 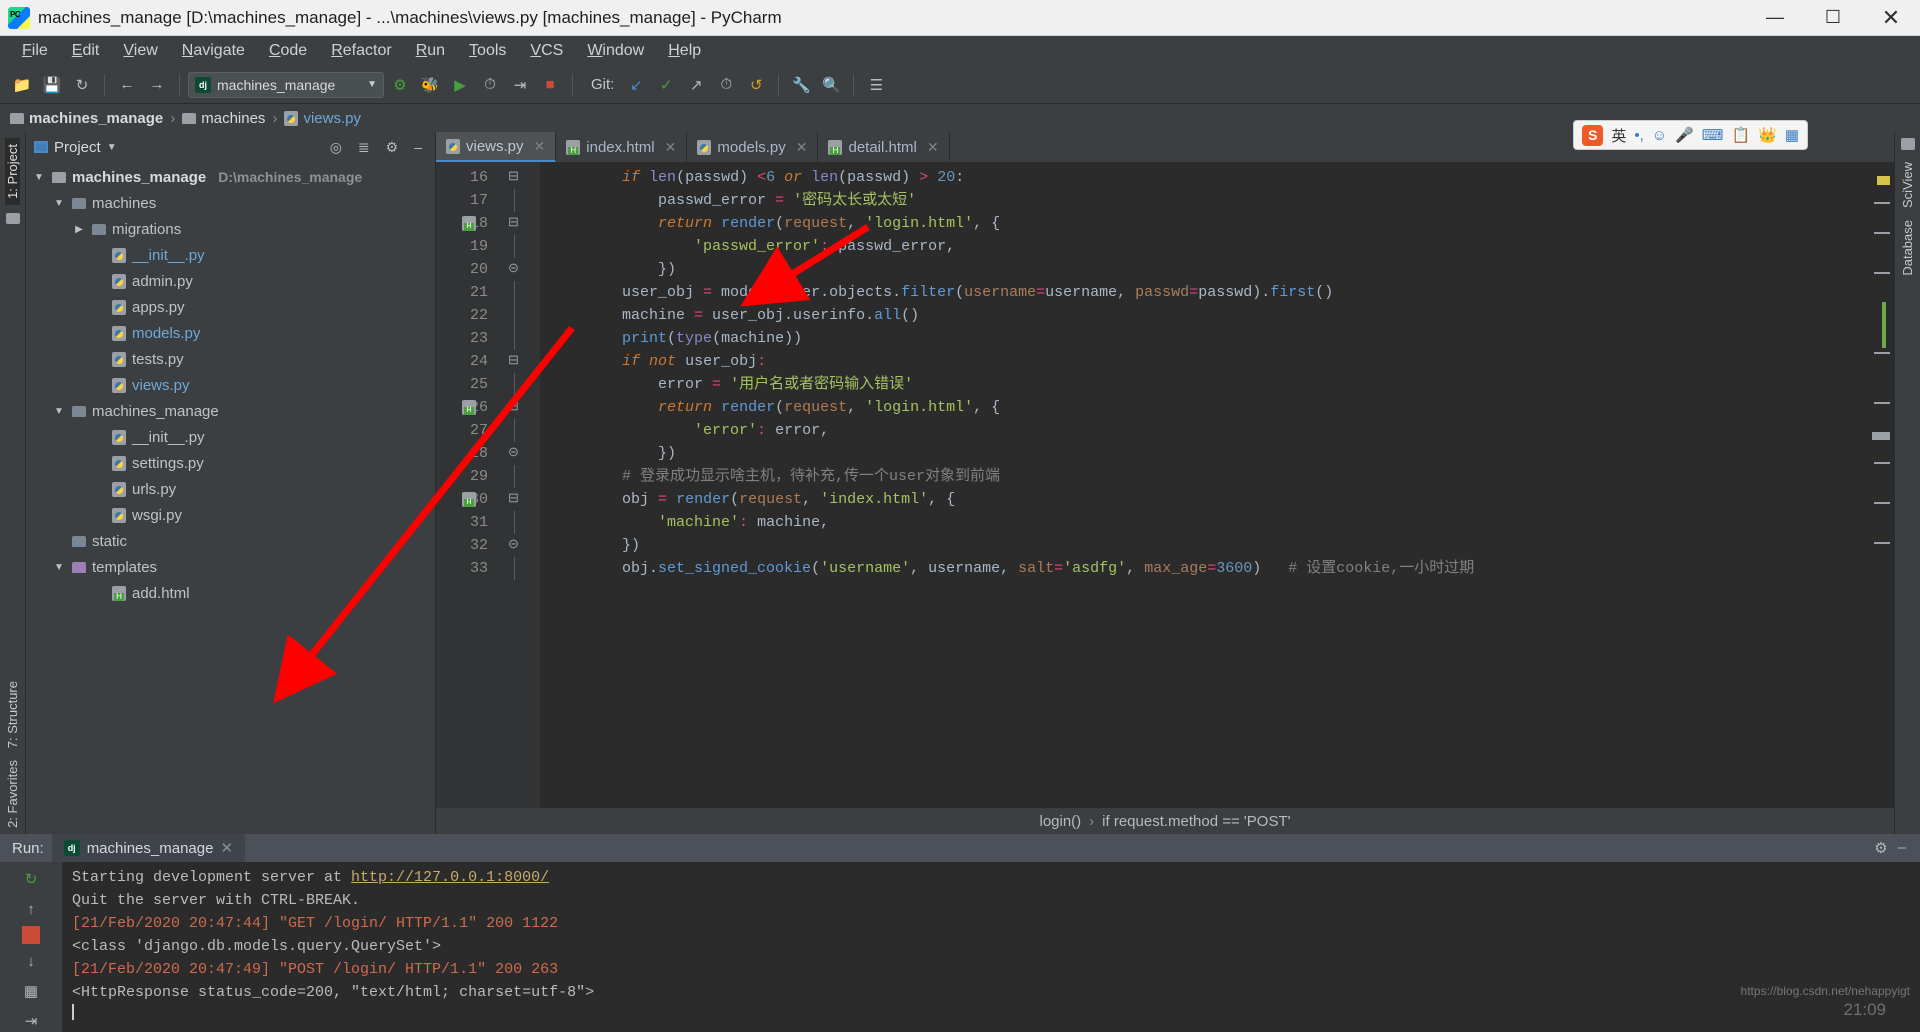 I want to click on run-configuration-selector: dj machines_manage ▼, so click(x=286, y=84).